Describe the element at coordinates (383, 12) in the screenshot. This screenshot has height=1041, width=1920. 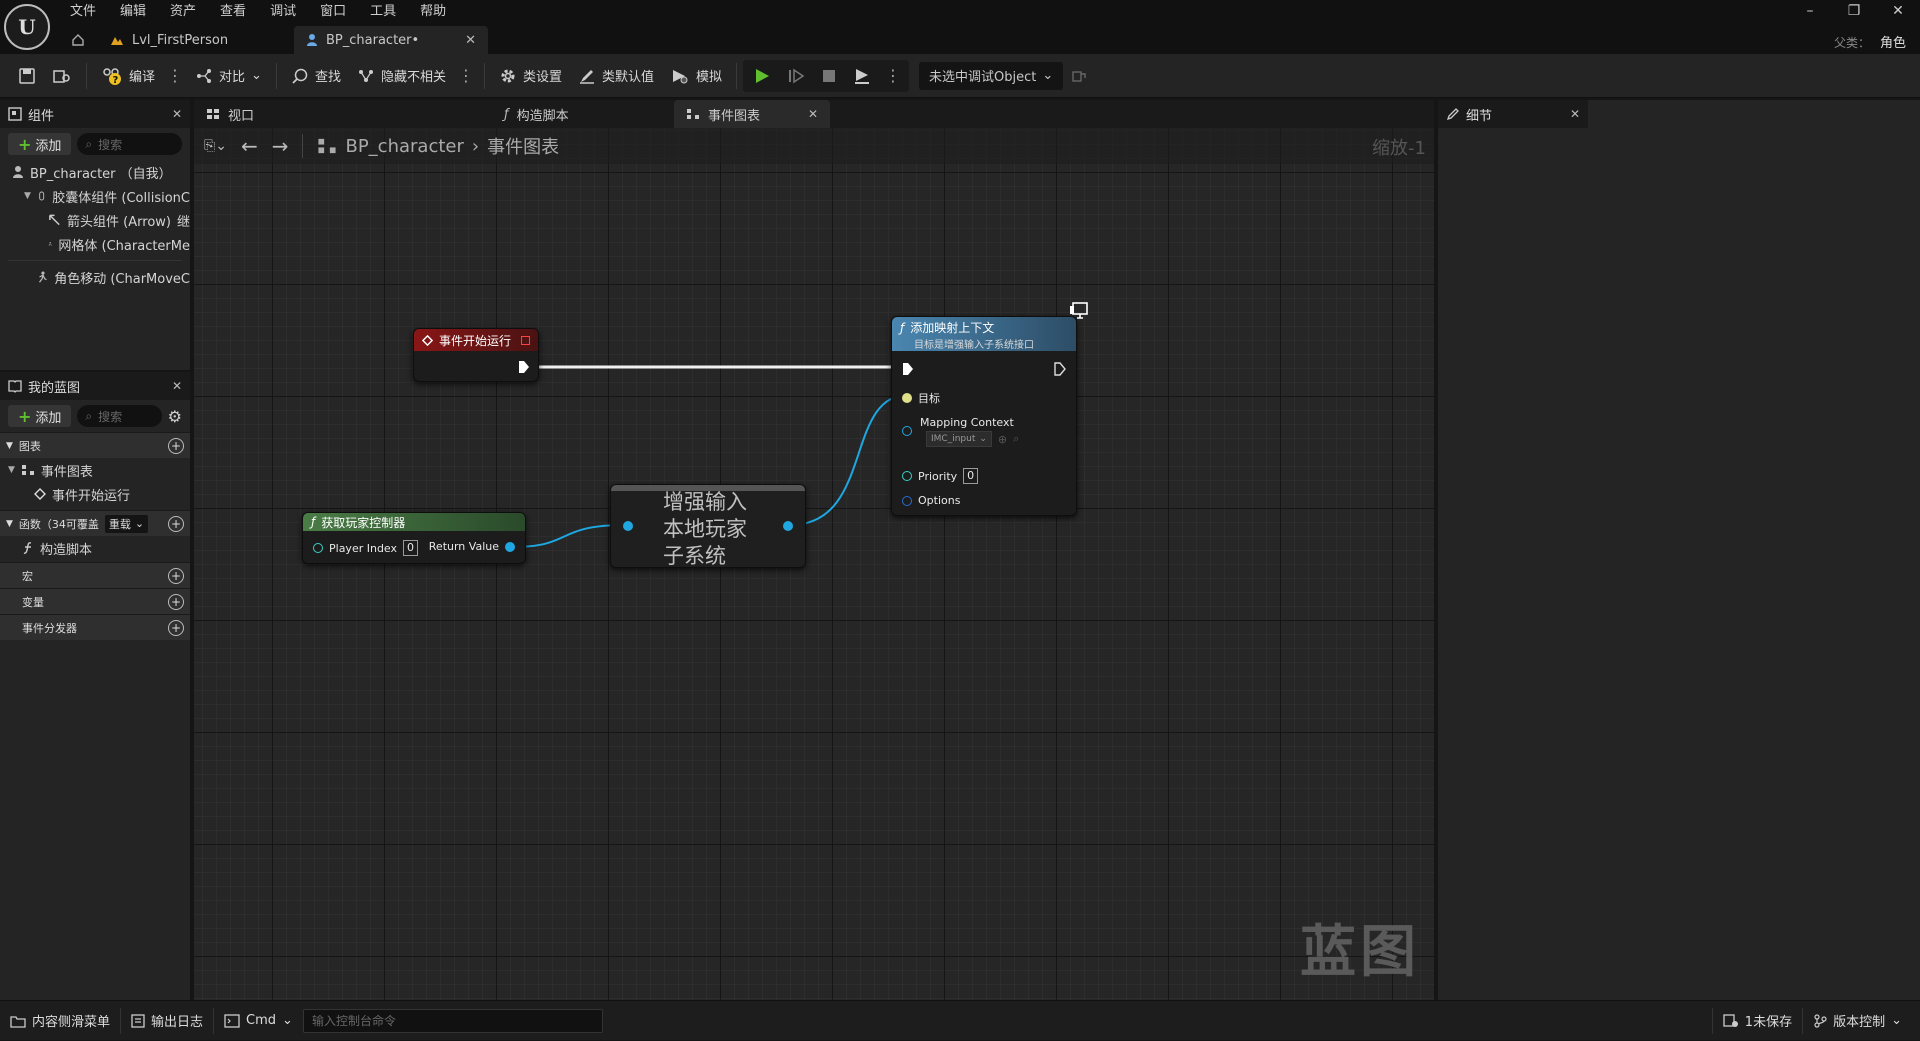
I see `menu-tools: 工具` at that location.